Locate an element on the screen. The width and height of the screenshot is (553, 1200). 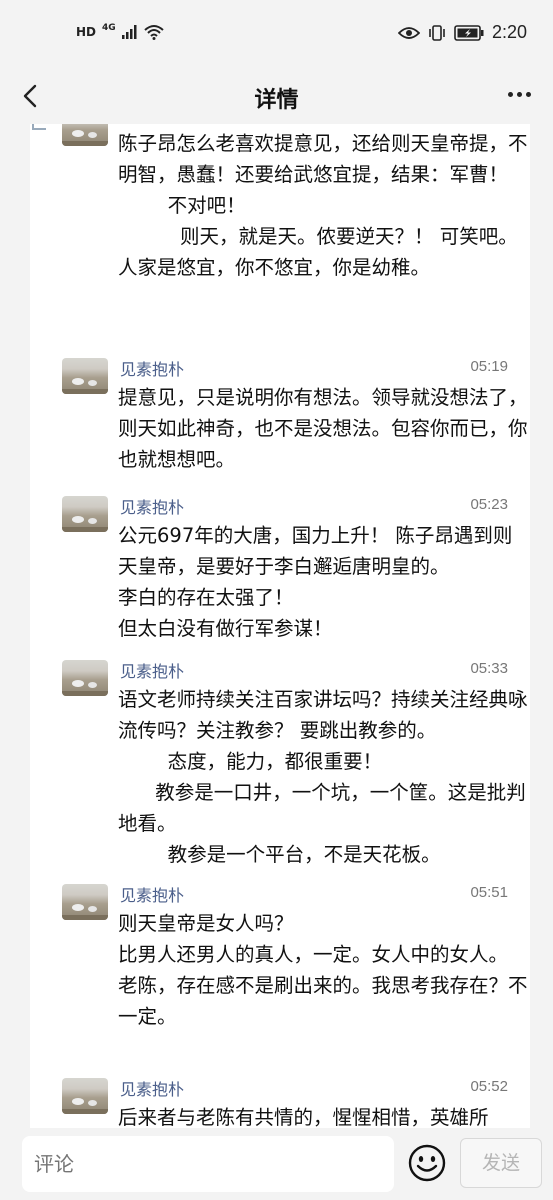
more-dots-icon is located at coordinates (510, 94).